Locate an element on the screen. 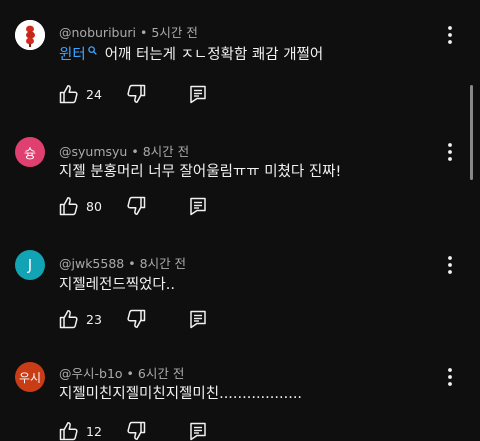 The image size is (480, 441). comment-actions: 80 is located at coordinates (133, 206).